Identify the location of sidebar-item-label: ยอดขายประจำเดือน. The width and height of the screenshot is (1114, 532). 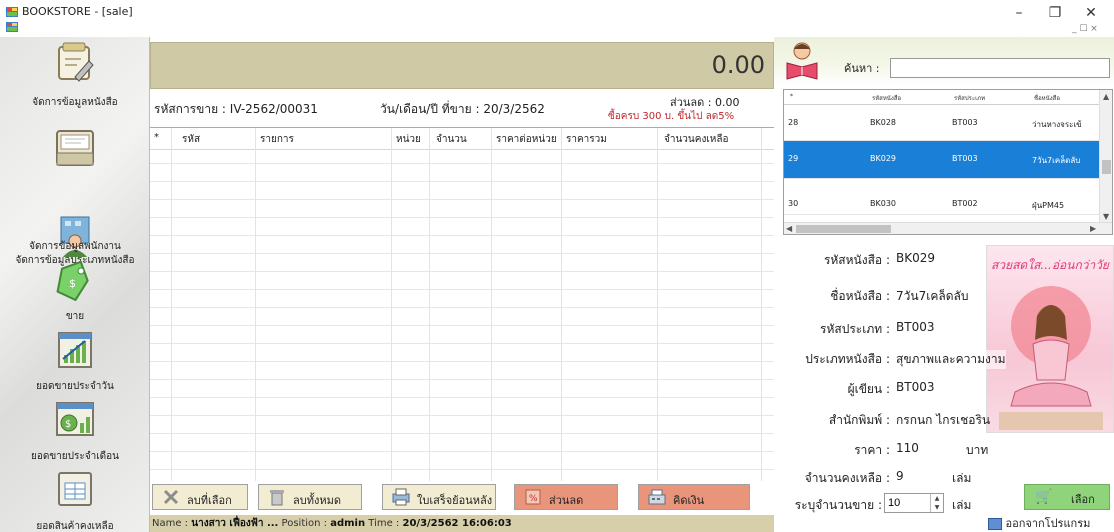
(75, 456).